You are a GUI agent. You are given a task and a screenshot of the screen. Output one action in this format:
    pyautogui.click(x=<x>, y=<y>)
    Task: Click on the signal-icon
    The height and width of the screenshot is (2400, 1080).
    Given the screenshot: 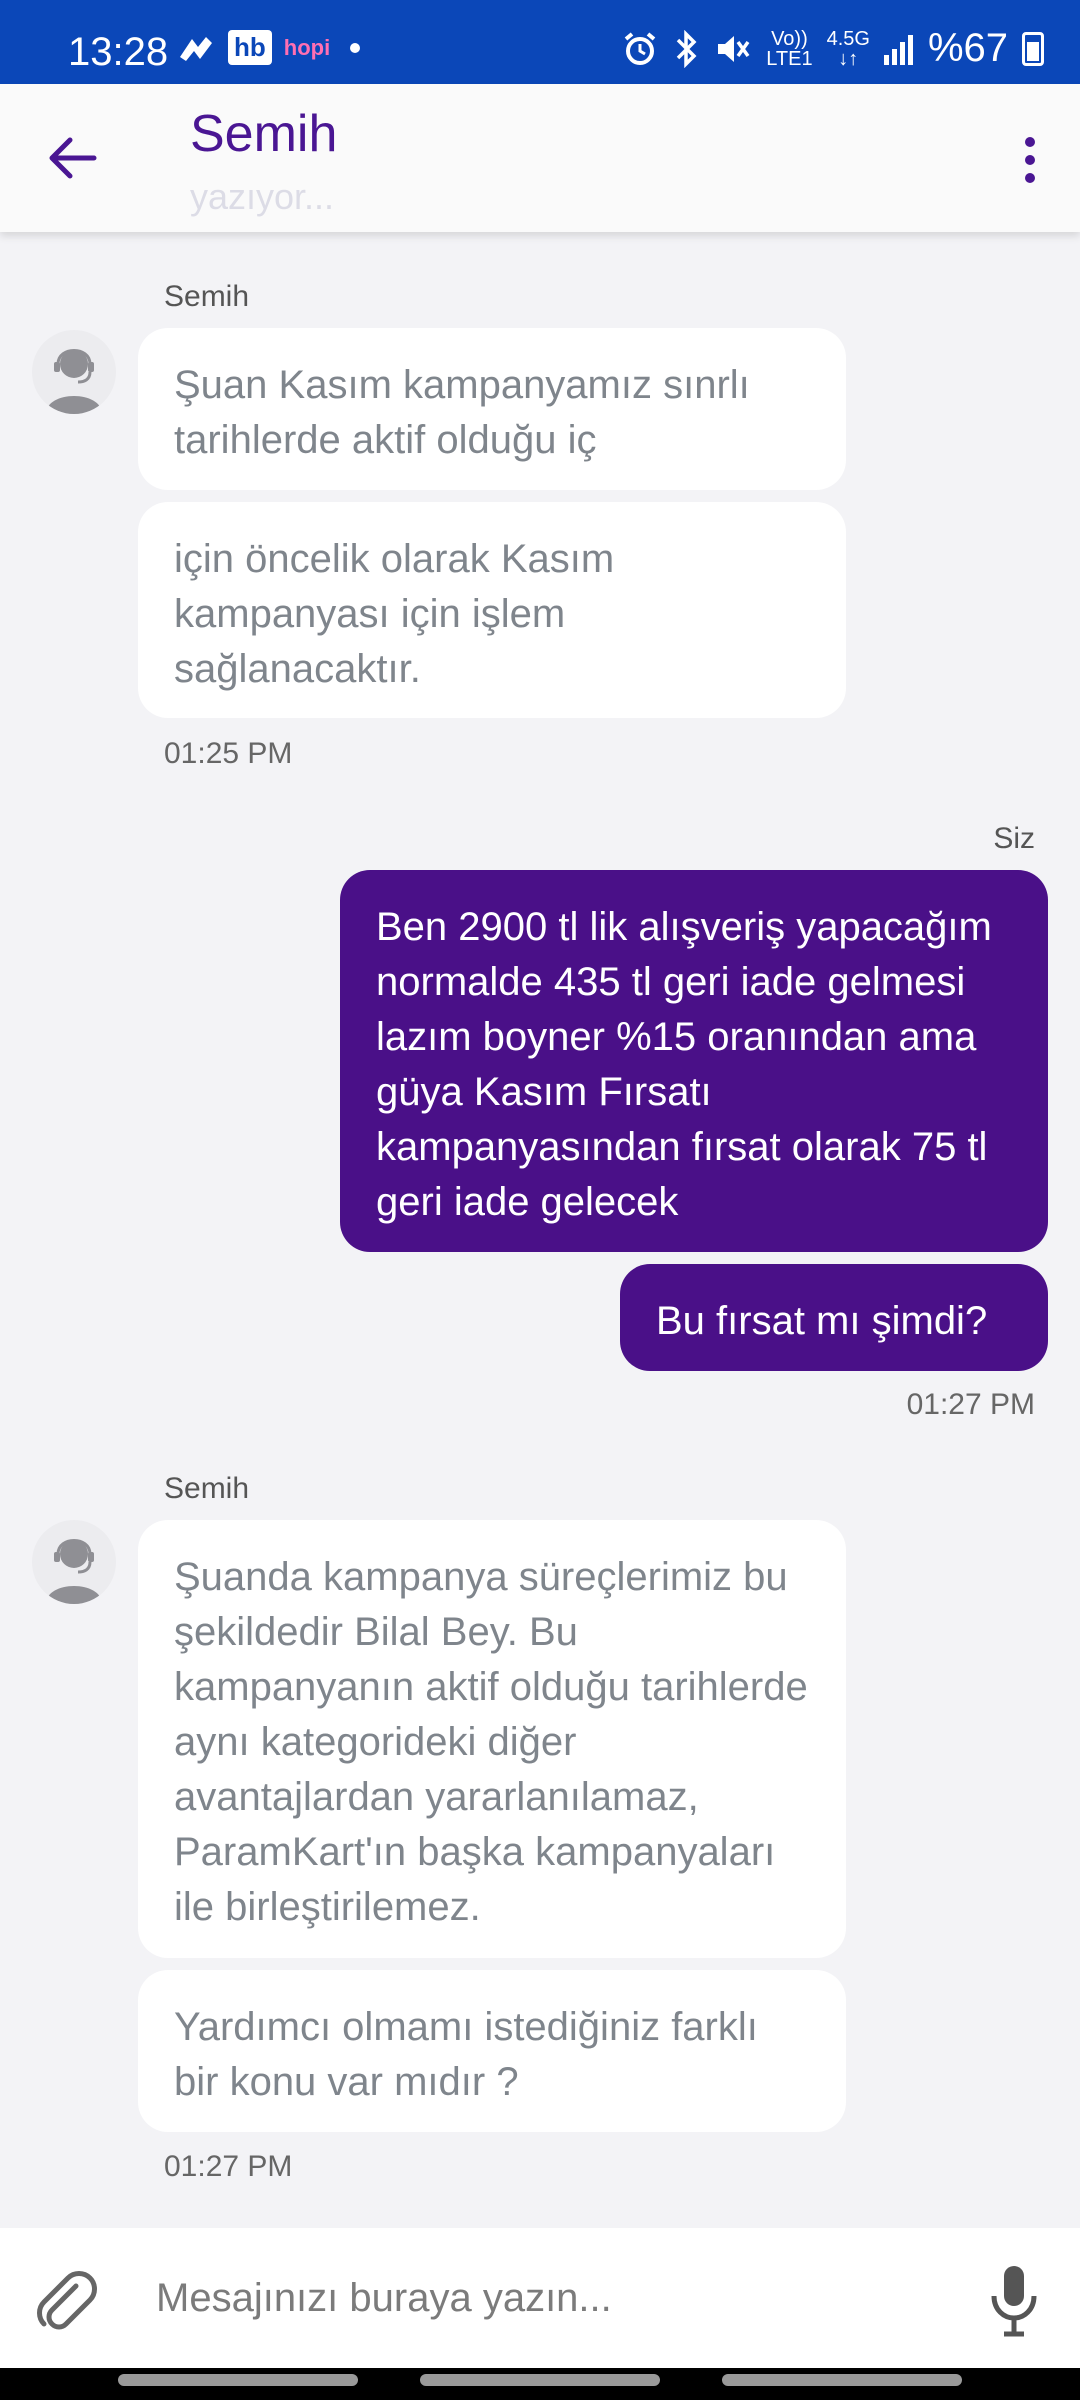 What is the action you would take?
    pyautogui.click(x=898, y=49)
    